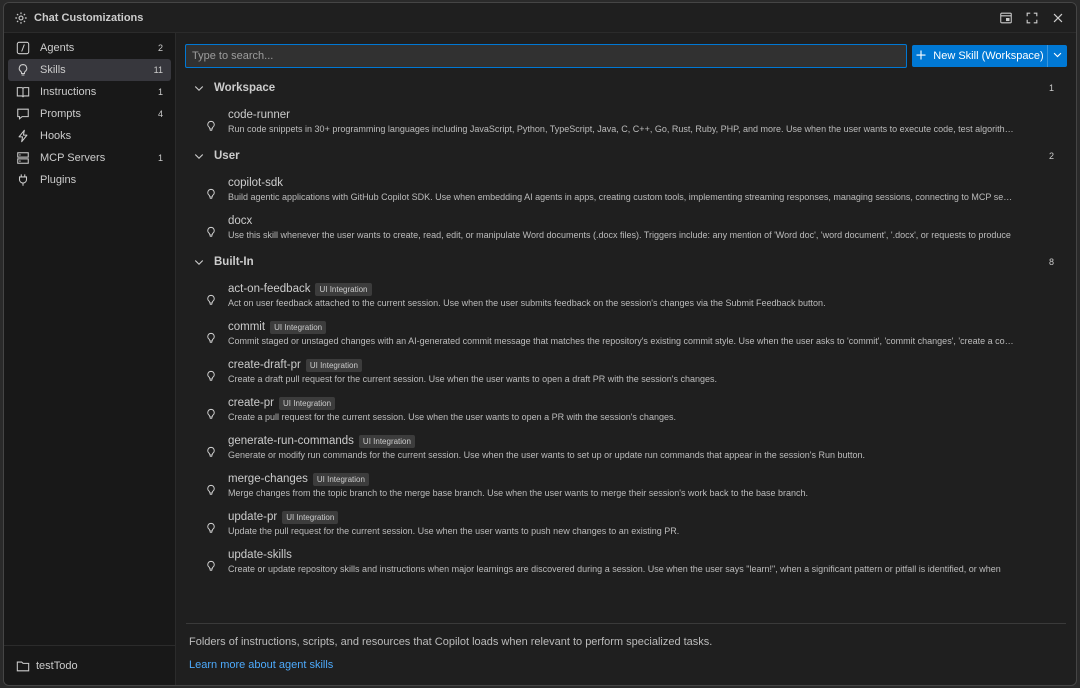 The width and height of the screenshot is (1080, 688). What do you see at coordinates (261, 665) in the screenshot?
I see `learn-more-link: Learn more about agent skills` at bounding box center [261, 665].